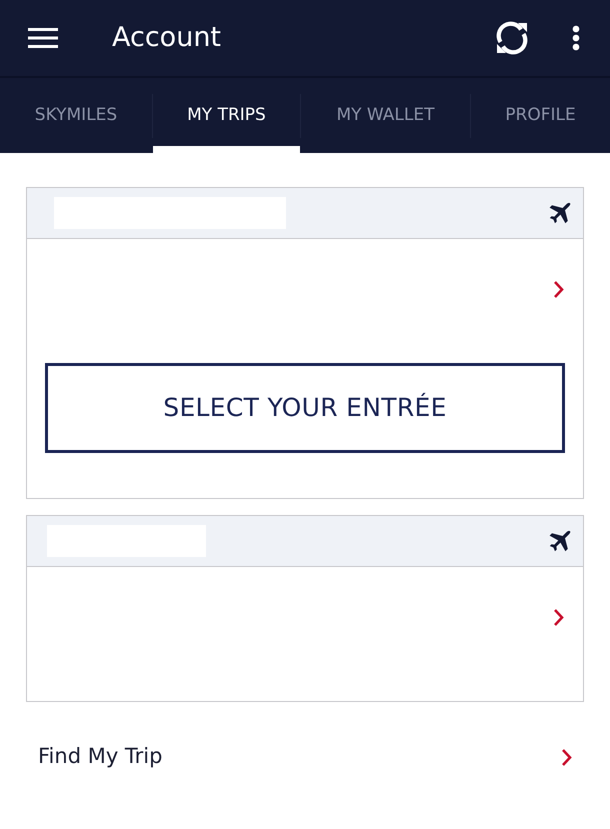 This screenshot has width=610, height=829. I want to click on tab: SKYMILES, so click(76, 115).